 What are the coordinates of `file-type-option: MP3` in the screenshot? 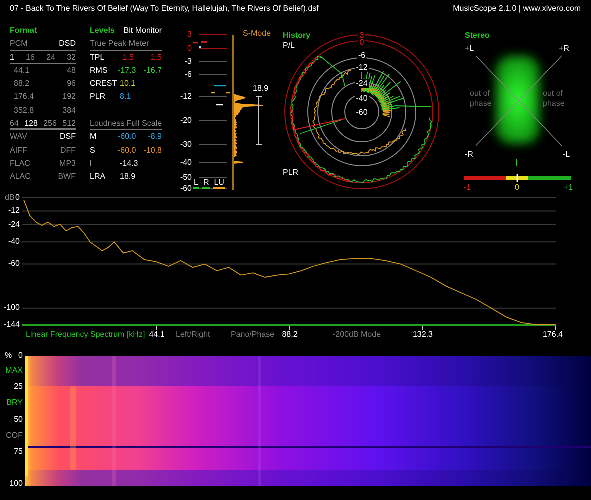 It's located at (59, 163).